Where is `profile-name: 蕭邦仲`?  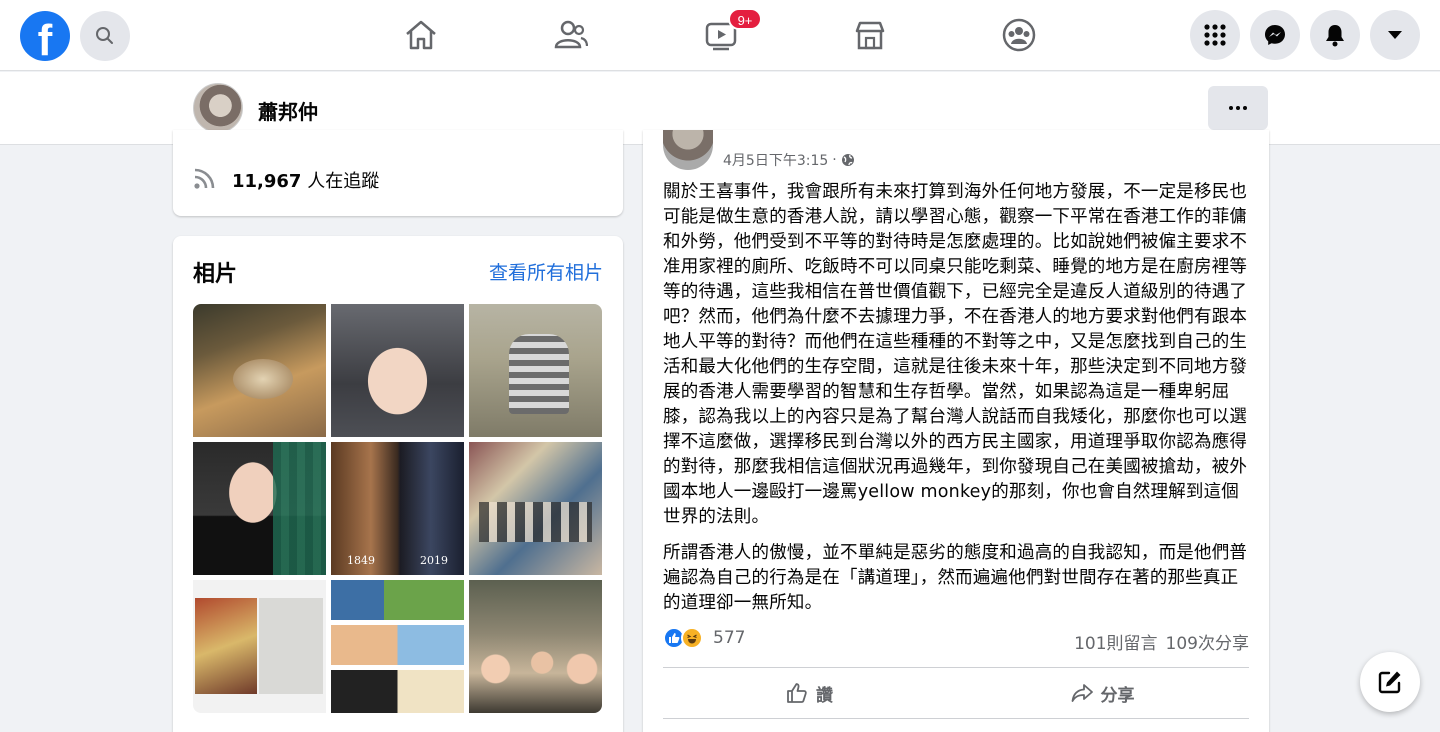
profile-name: 蕭邦仲 is located at coordinates (288, 110).